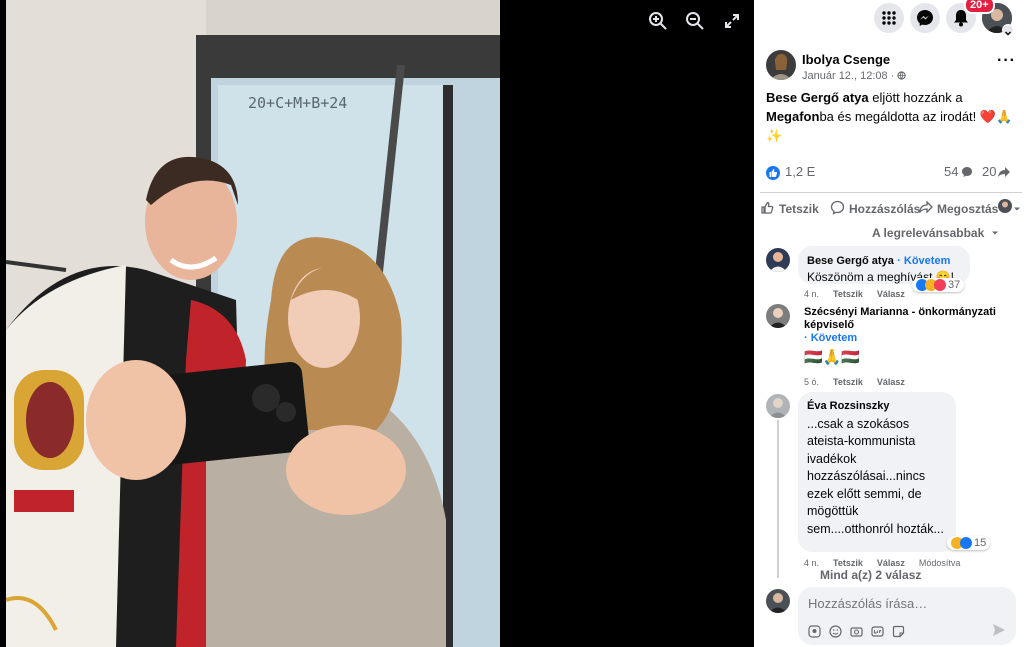 This screenshot has height=647, width=1024. What do you see at coordinates (814, 633) in the screenshot?
I see `avatar-sticker-icon` at bounding box center [814, 633].